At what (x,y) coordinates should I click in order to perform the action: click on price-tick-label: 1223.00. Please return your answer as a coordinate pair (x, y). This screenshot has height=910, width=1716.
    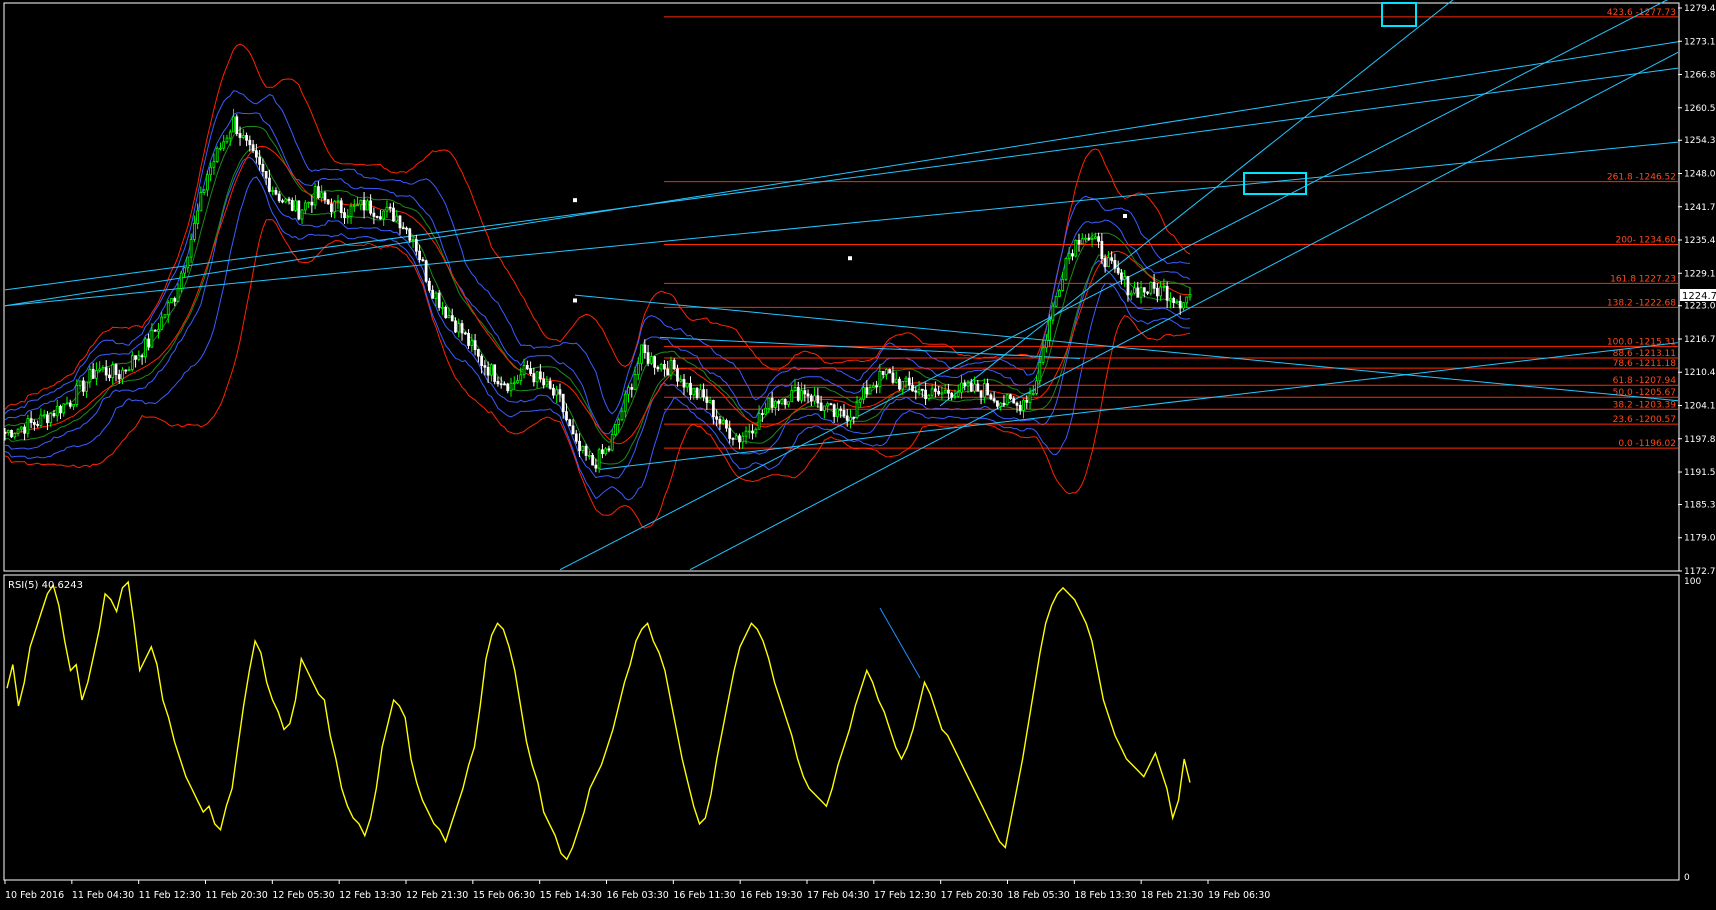
    Looking at the image, I should click on (1700, 307).